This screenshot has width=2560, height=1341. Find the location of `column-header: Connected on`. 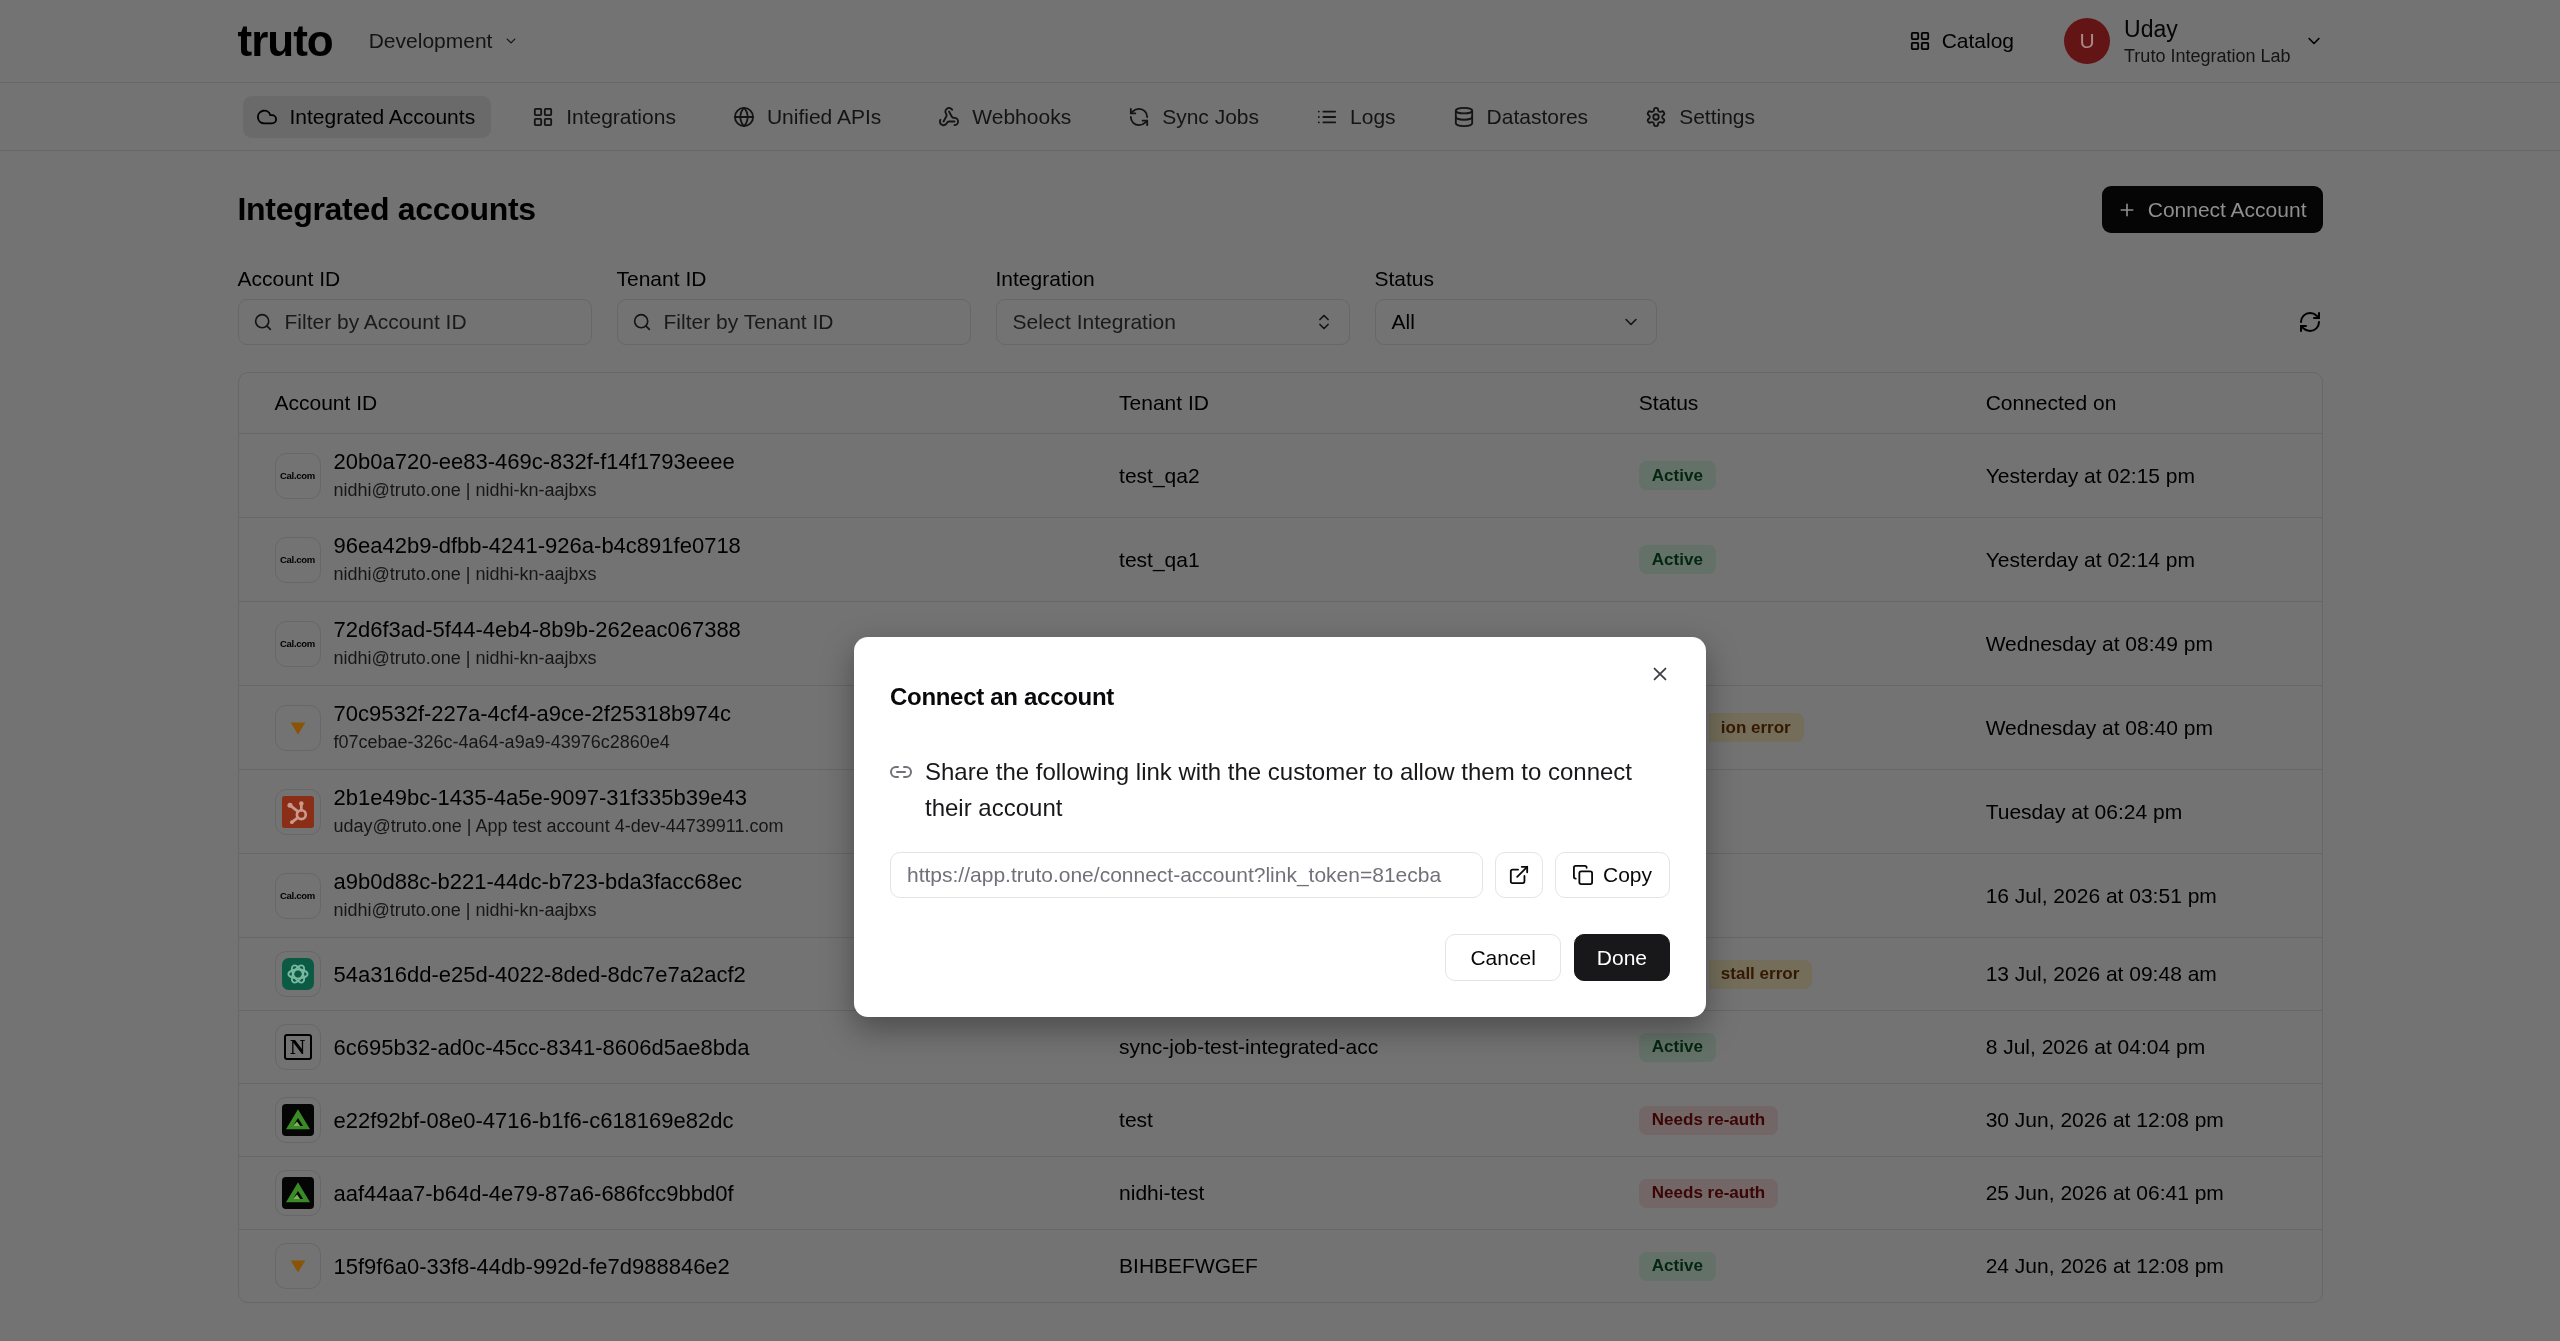

column-header: Connected on is located at coordinates (2051, 403).